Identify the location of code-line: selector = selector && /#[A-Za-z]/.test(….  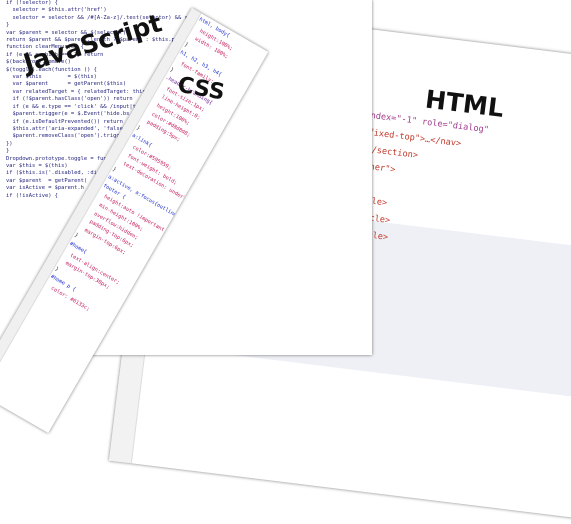
(98, 17).